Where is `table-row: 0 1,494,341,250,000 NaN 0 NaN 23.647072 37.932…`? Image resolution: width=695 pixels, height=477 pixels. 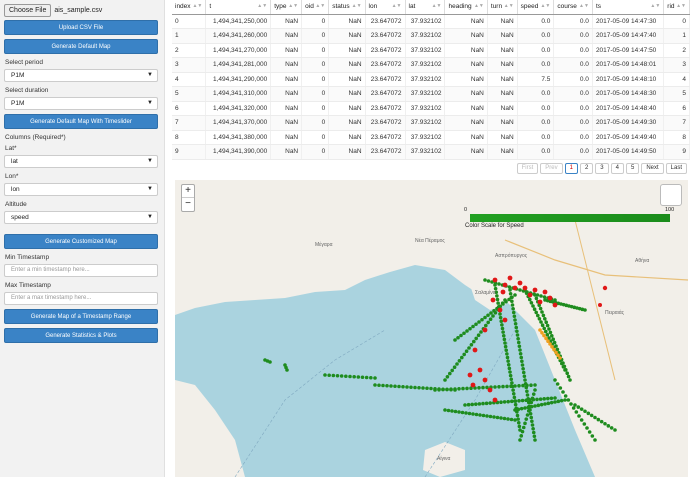
table-row: 0 1,494,341,250,000 NaN 0 NaN 23.647072 37.932… is located at coordinates (431, 21).